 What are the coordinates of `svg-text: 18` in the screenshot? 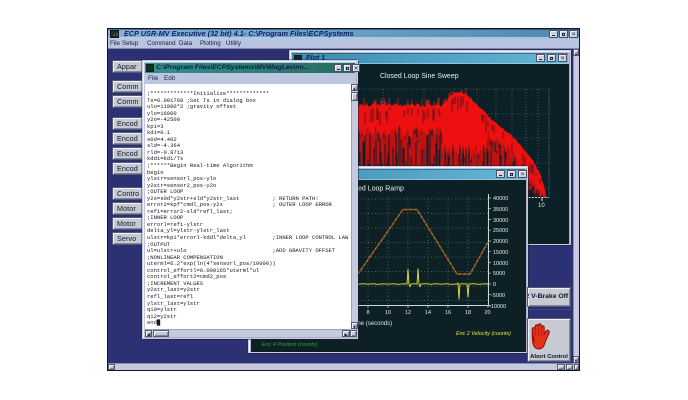 It's located at (468, 313).